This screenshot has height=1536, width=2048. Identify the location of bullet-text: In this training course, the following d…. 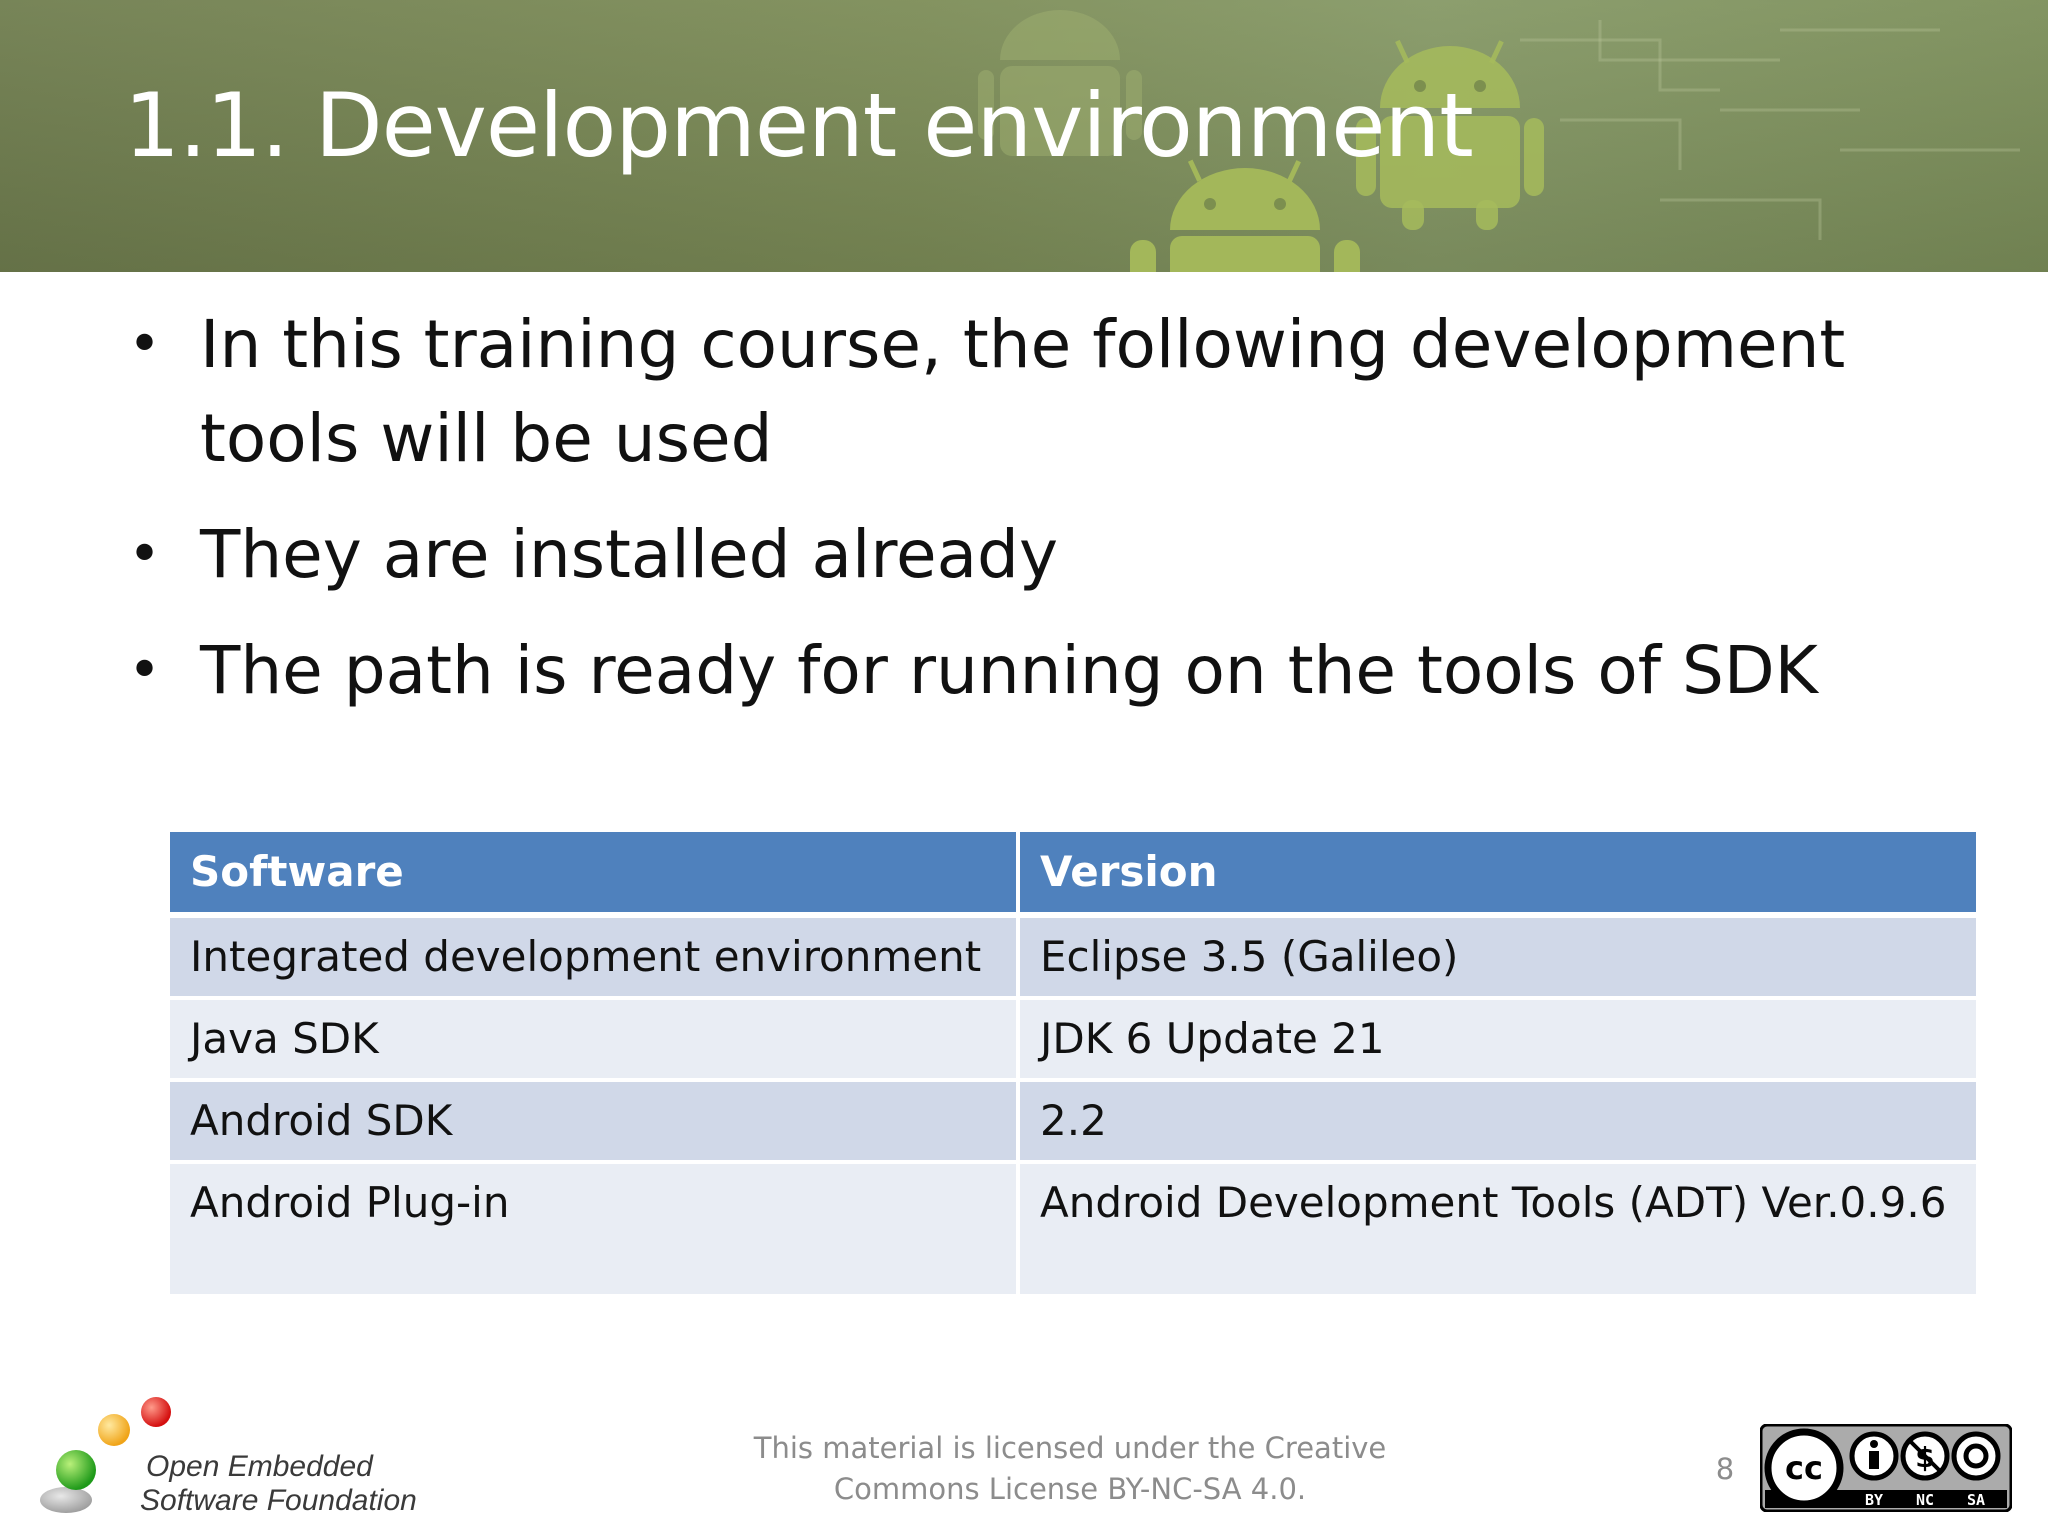
(1023, 391).